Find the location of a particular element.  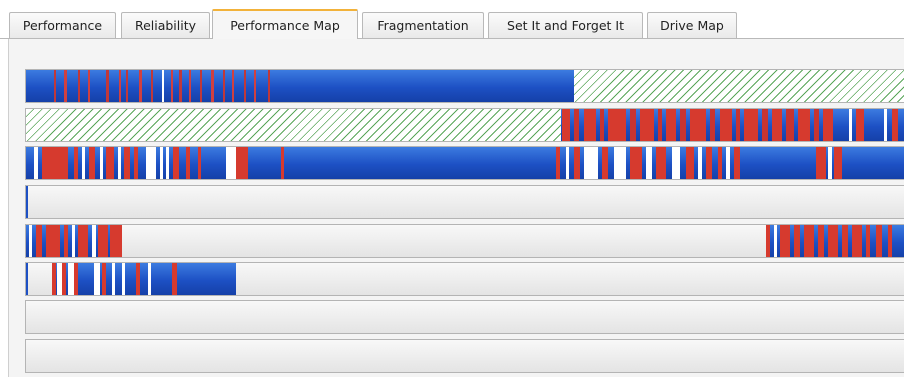

tab-drive-map: Drive Map is located at coordinates (692, 25).